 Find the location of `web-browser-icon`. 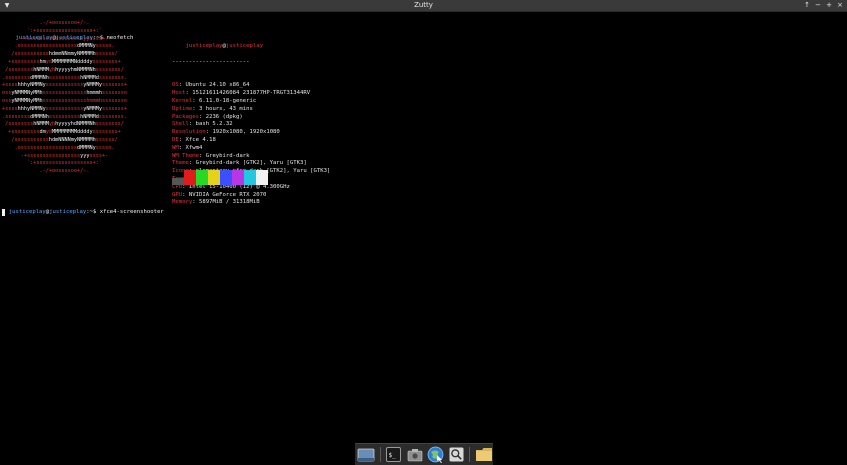

web-browser-icon is located at coordinates (435, 454).